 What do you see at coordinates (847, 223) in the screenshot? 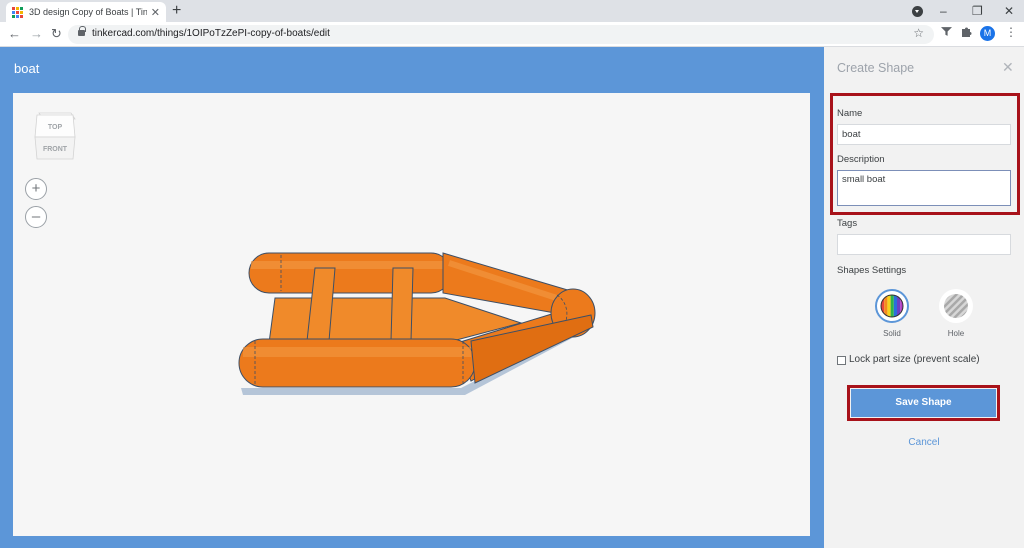
I see `tags-label: Tags` at bounding box center [847, 223].